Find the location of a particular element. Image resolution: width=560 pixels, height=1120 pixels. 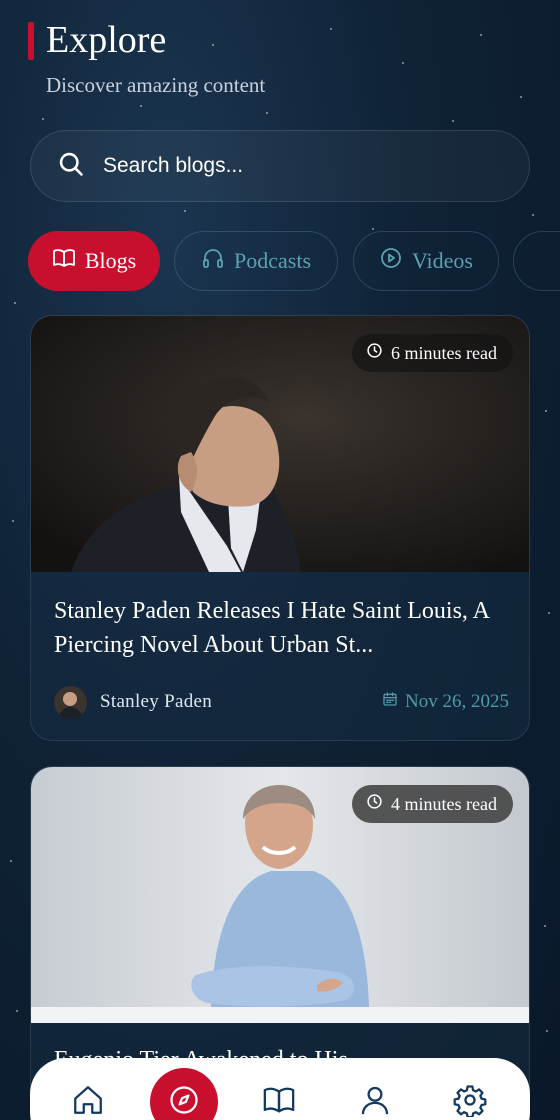

play-circle-icon is located at coordinates (395, 261).